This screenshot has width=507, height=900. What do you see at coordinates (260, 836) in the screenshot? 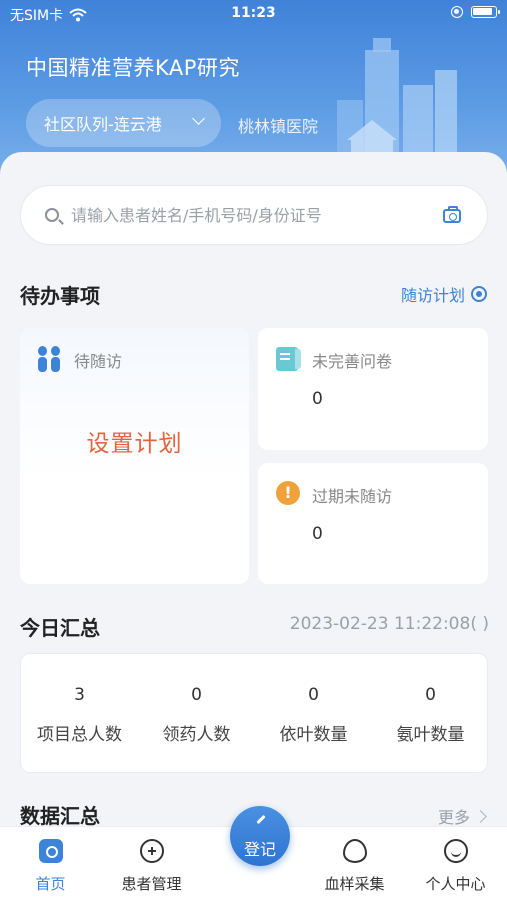
I see `register-button: 登记` at bounding box center [260, 836].